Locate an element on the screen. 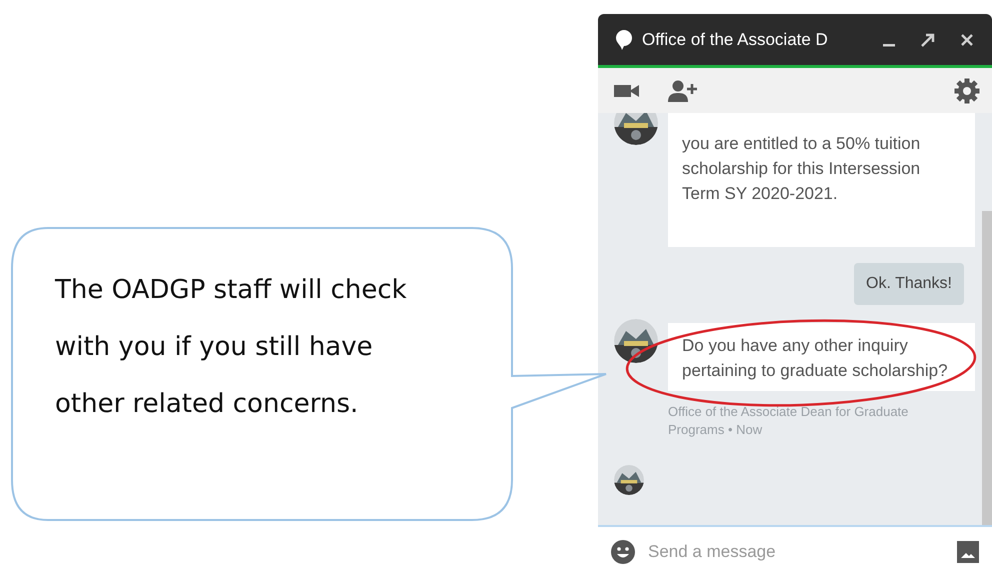 The image size is (992, 577). message-text: Ok. Thanks! is located at coordinates (909, 284).